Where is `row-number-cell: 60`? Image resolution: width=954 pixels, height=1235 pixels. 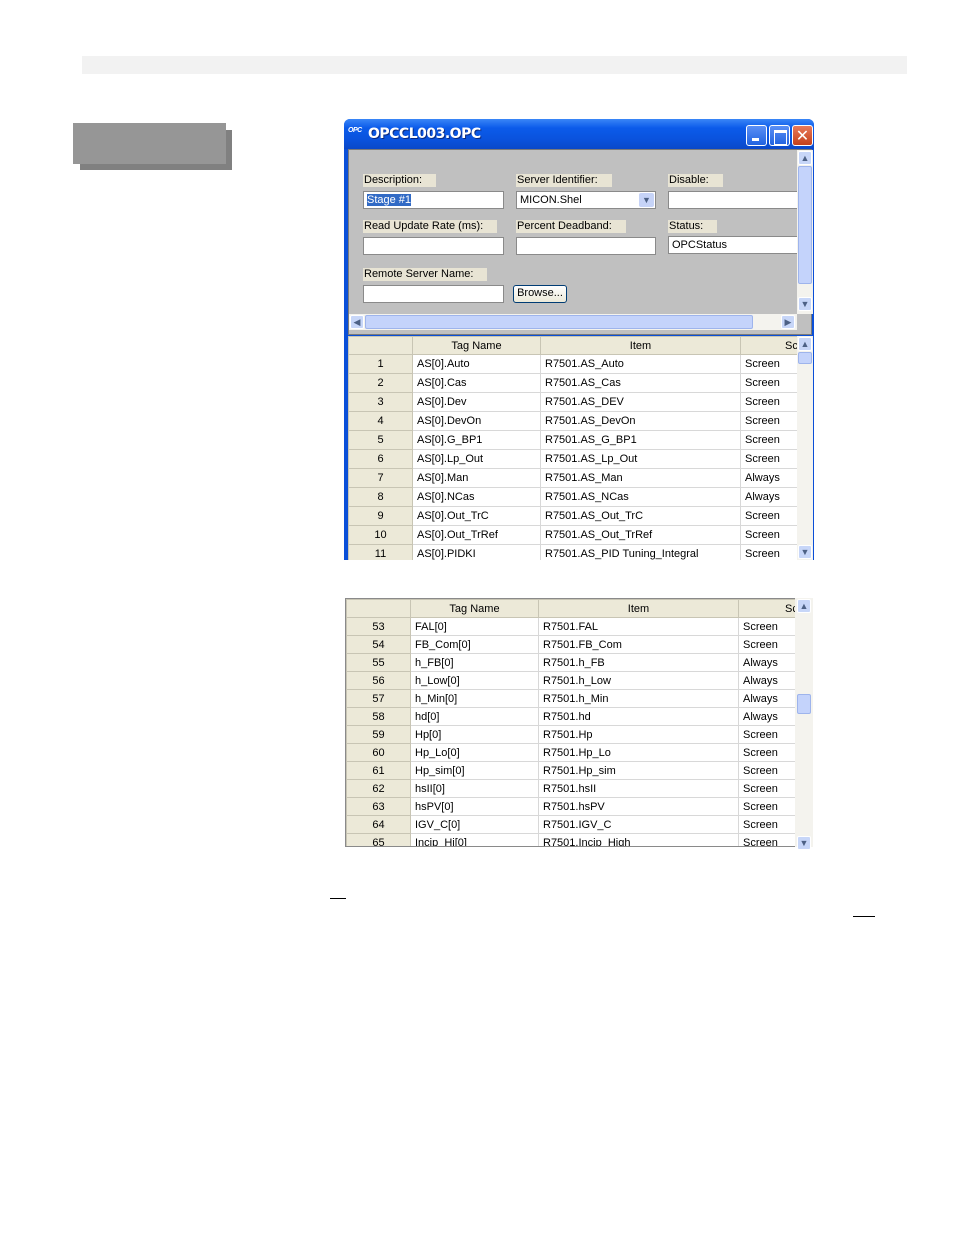
row-number-cell: 60 is located at coordinates (378, 752).